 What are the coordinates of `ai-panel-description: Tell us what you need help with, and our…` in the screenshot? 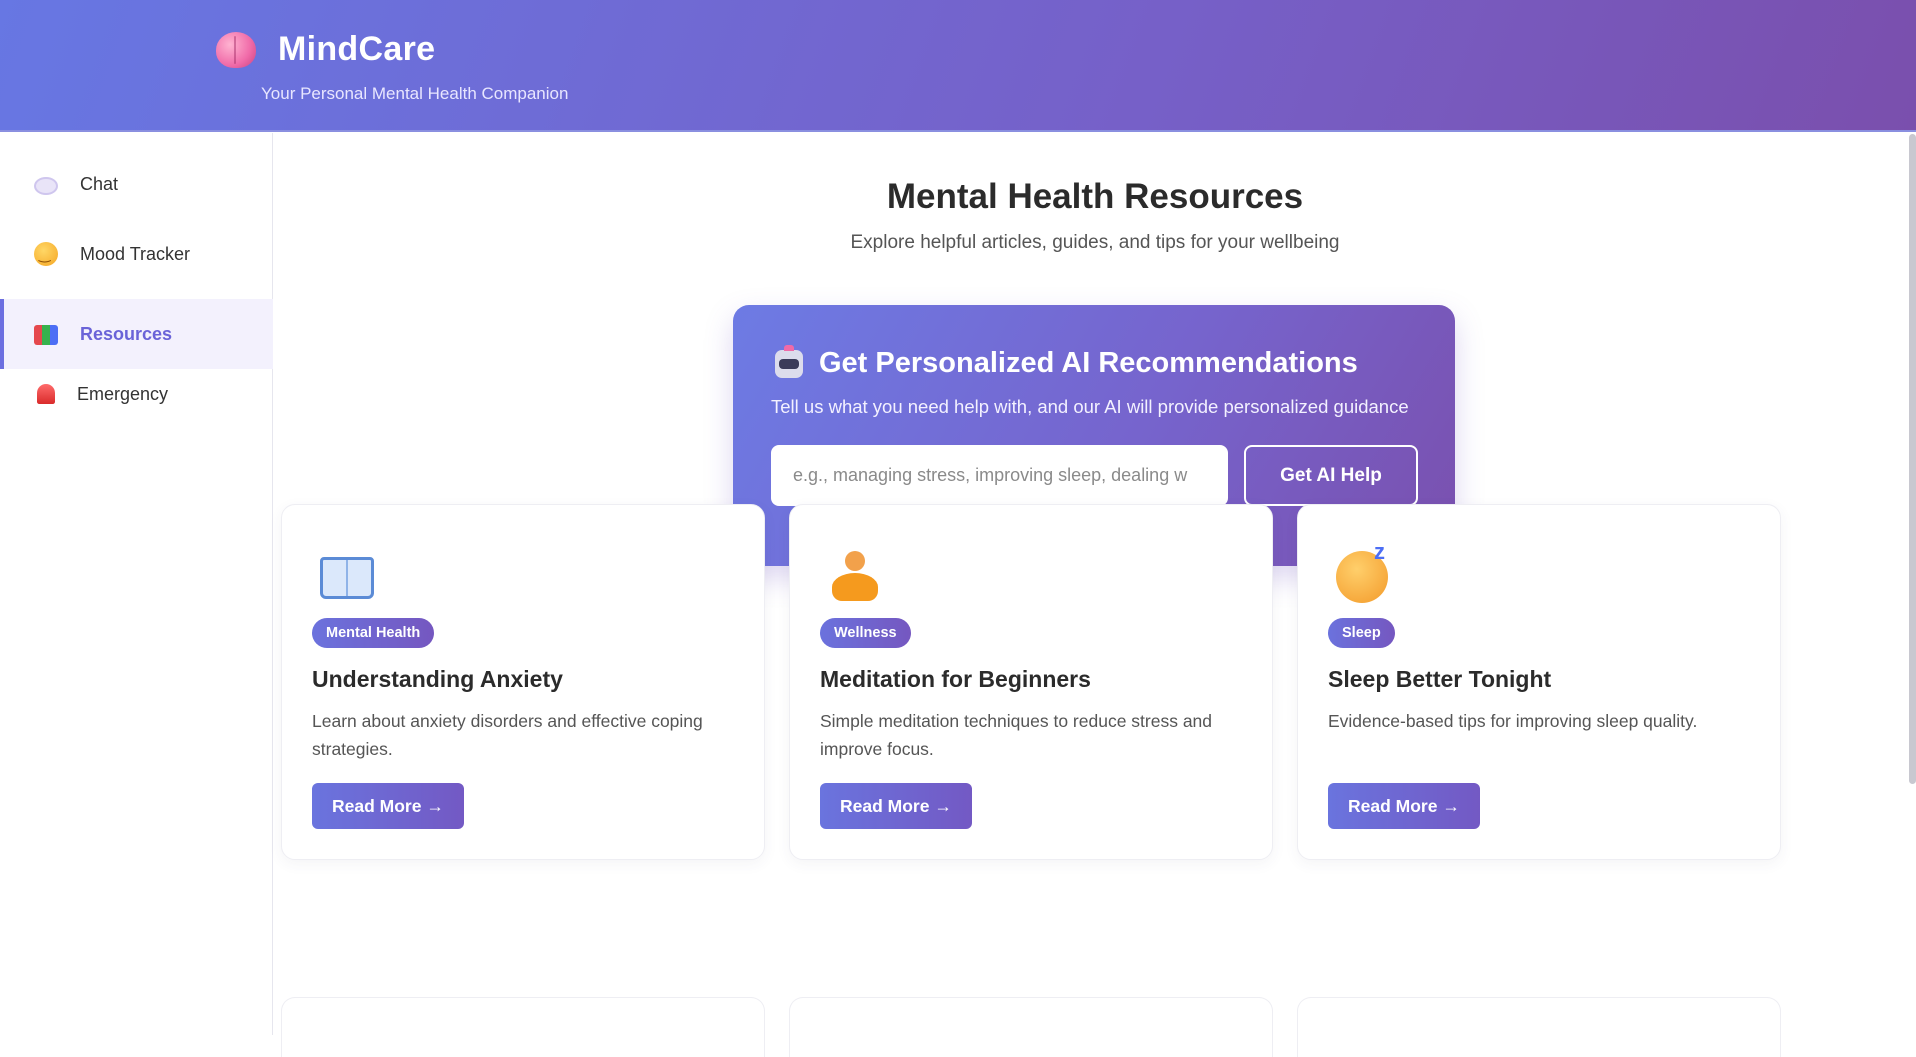 It's located at (1090, 406).